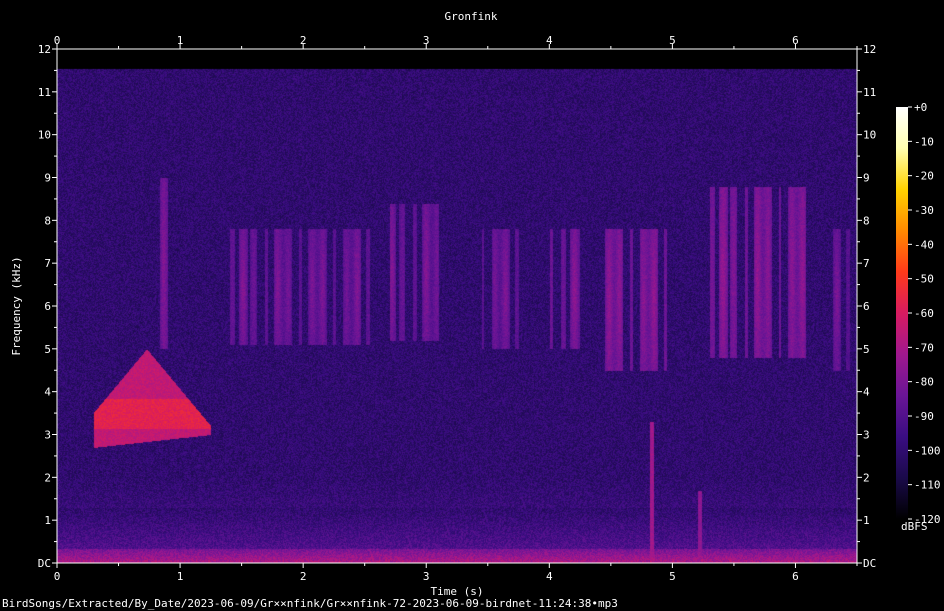  I want to click on colorbar, so click(902, 313).